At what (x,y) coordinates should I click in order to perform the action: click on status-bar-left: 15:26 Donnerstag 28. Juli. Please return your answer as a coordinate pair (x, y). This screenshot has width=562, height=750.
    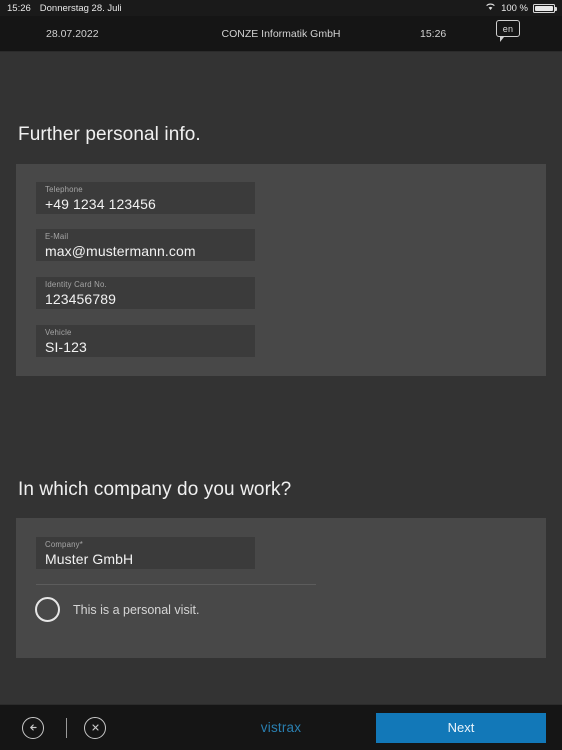
    Looking at the image, I should click on (64, 8).